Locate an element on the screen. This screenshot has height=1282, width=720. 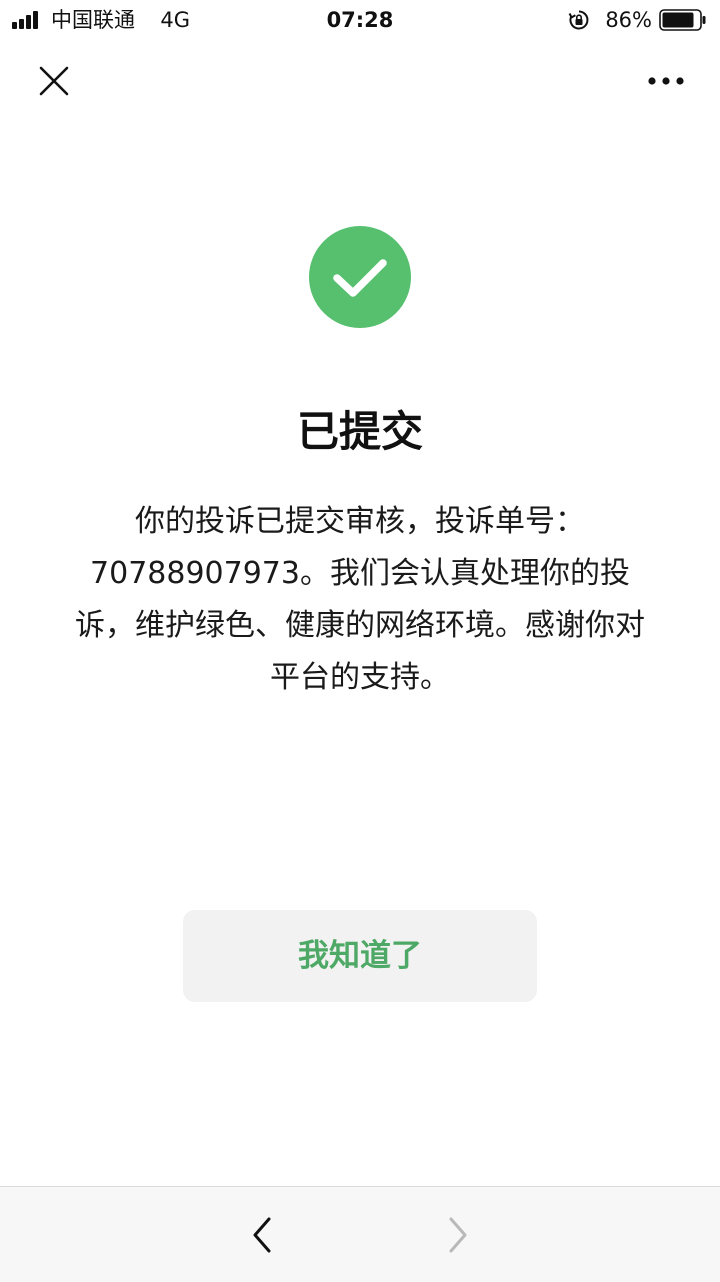
acknowledge-button: 我知道了 is located at coordinates (360, 956).